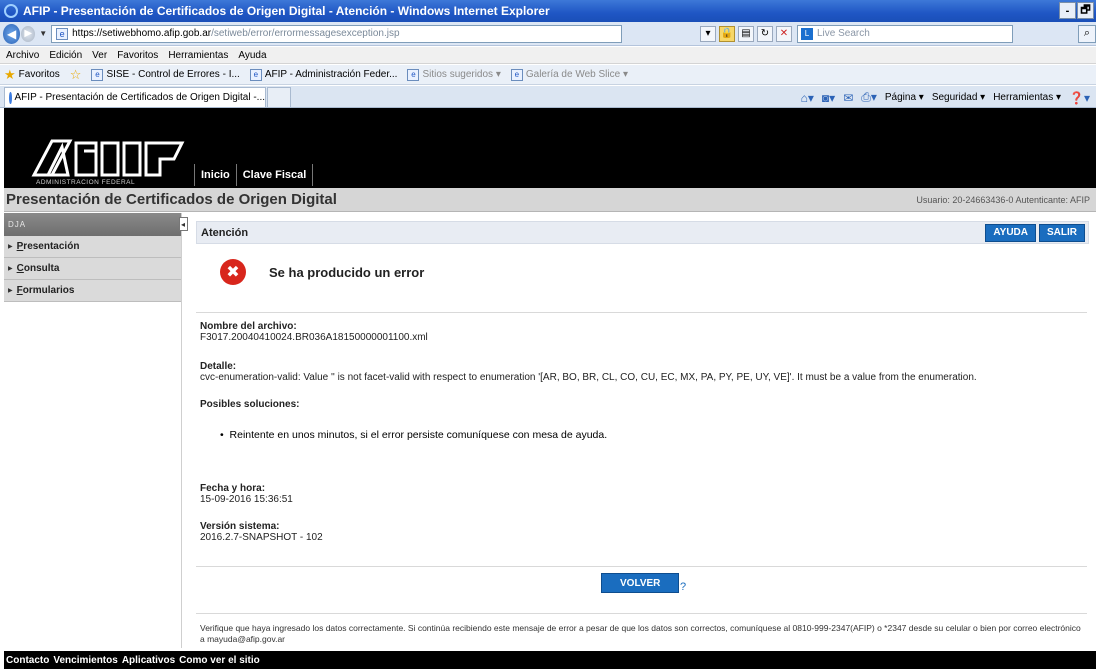  Describe the element at coordinates (183, 224) in the screenshot. I see `collapse-sidebar-icon: ◂` at that location.